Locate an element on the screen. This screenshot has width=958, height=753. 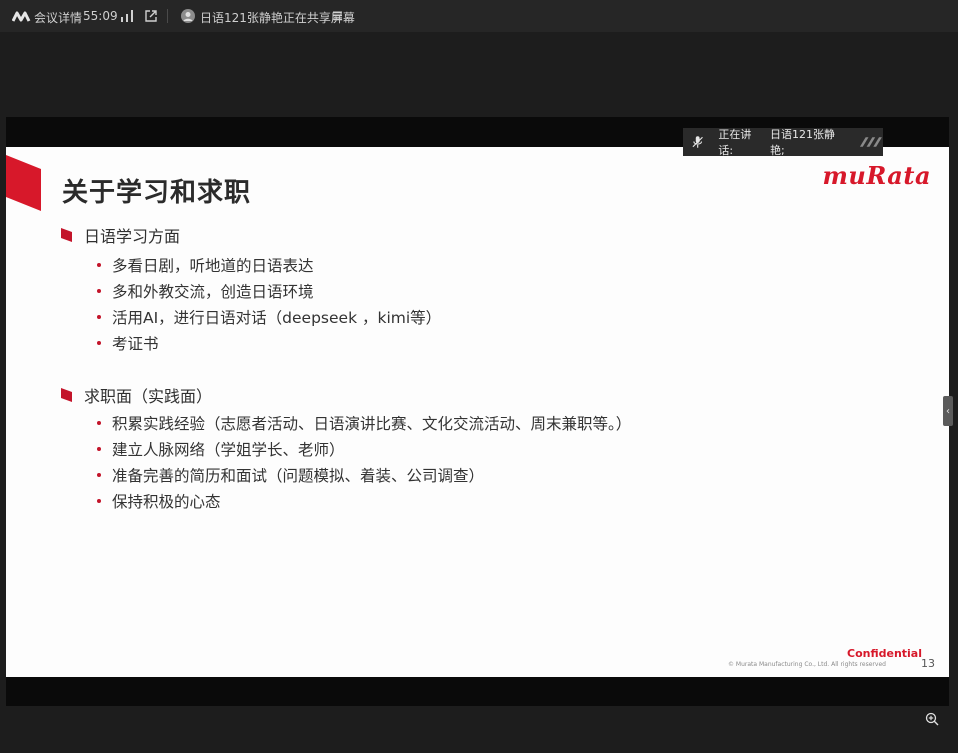
list-item: 多看日剧，听地道的日语表达 is located at coordinates (269, 265).